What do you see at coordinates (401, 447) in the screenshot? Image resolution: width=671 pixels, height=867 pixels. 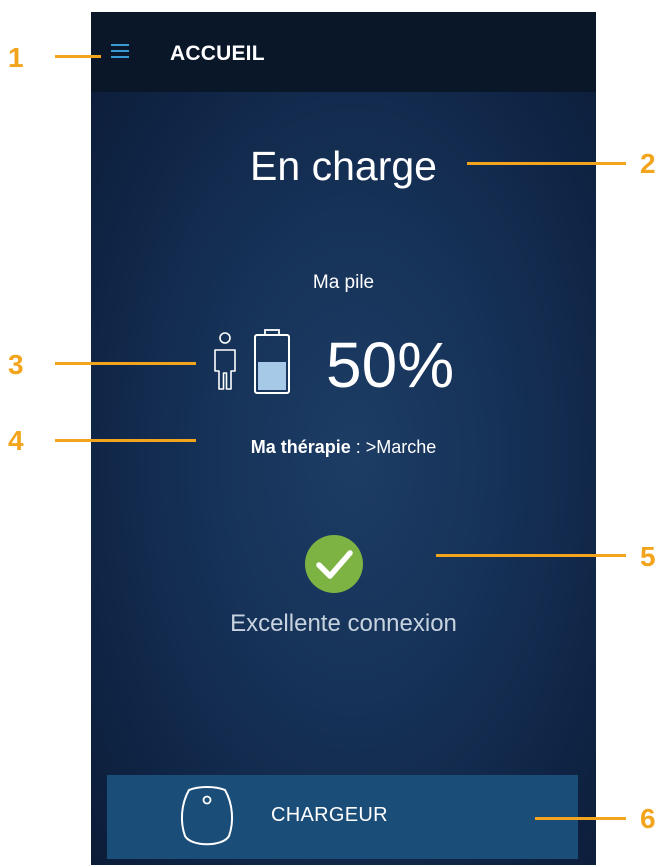 I see `therapy-value: >Marche` at bounding box center [401, 447].